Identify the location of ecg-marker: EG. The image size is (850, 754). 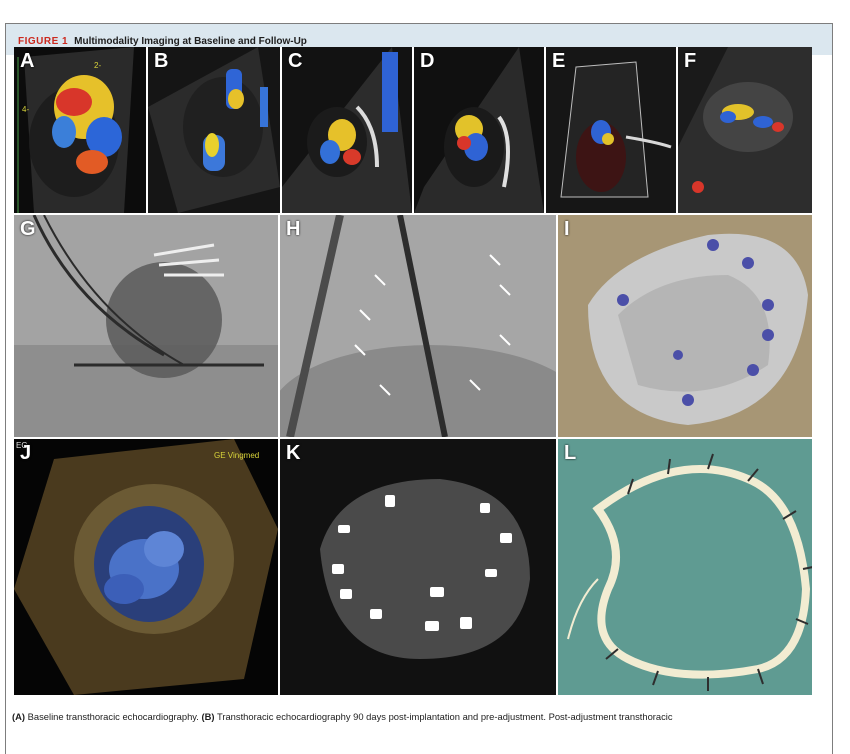
(22, 445).